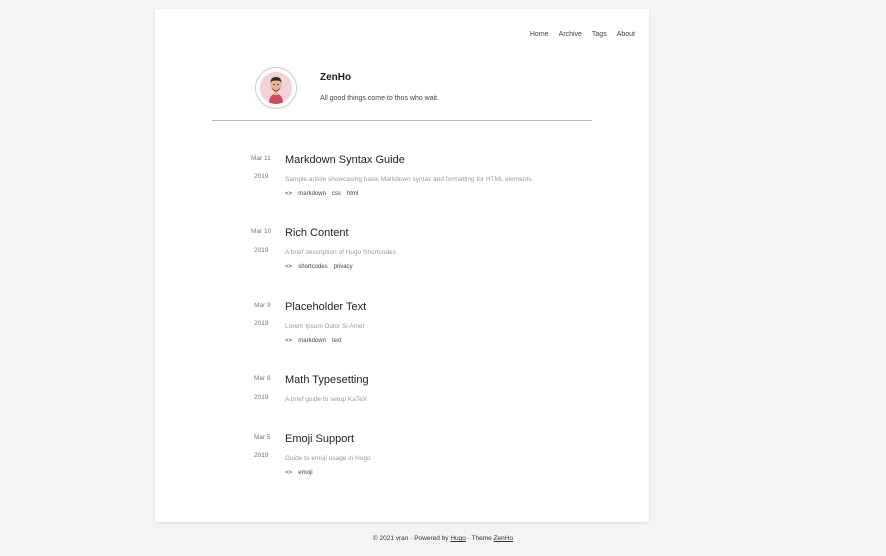  What do you see at coordinates (261, 158) in the screenshot?
I see `post-date: Mar 11` at bounding box center [261, 158].